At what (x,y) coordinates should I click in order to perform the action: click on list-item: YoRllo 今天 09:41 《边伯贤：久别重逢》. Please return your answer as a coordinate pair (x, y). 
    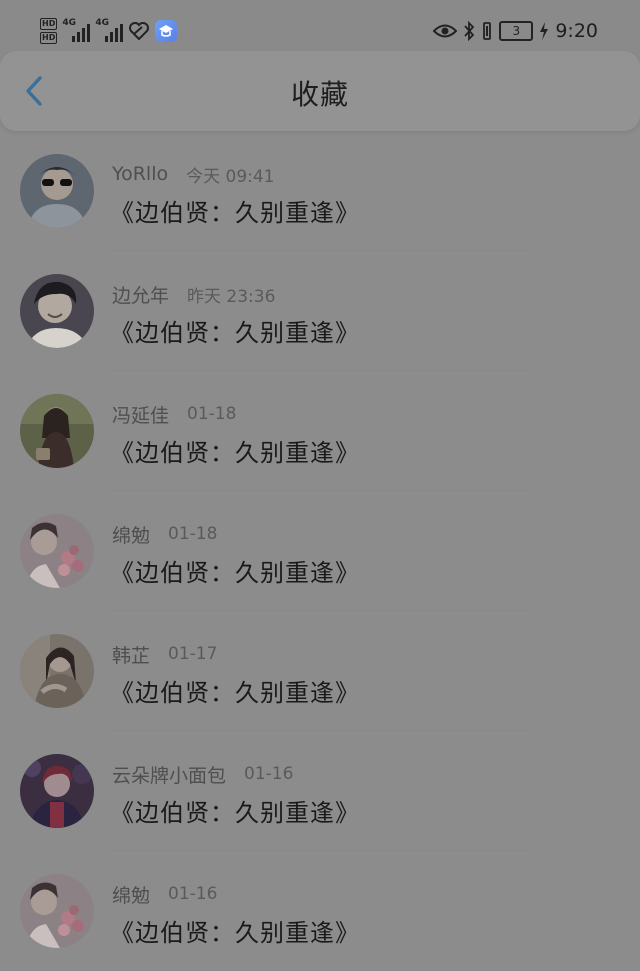
    Looking at the image, I should click on (320, 191).